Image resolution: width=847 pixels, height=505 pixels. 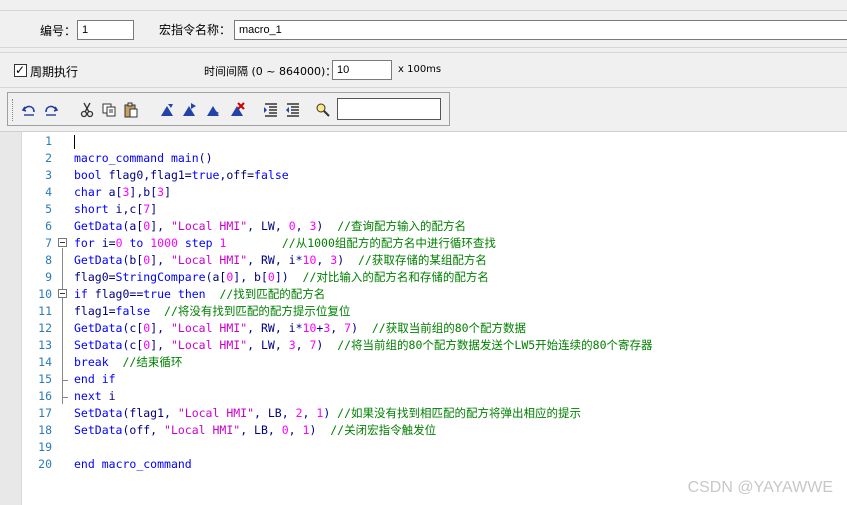 What do you see at coordinates (45, 294) in the screenshot?
I see `line-number: 10` at bounding box center [45, 294].